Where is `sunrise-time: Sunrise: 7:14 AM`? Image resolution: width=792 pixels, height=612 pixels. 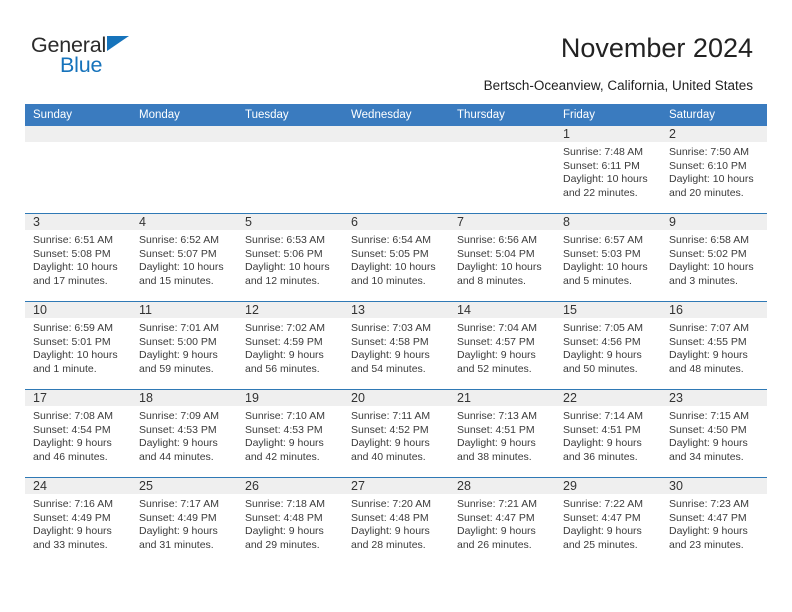 sunrise-time: Sunrise: 7:14 AM is located at coordinates (603, 416).